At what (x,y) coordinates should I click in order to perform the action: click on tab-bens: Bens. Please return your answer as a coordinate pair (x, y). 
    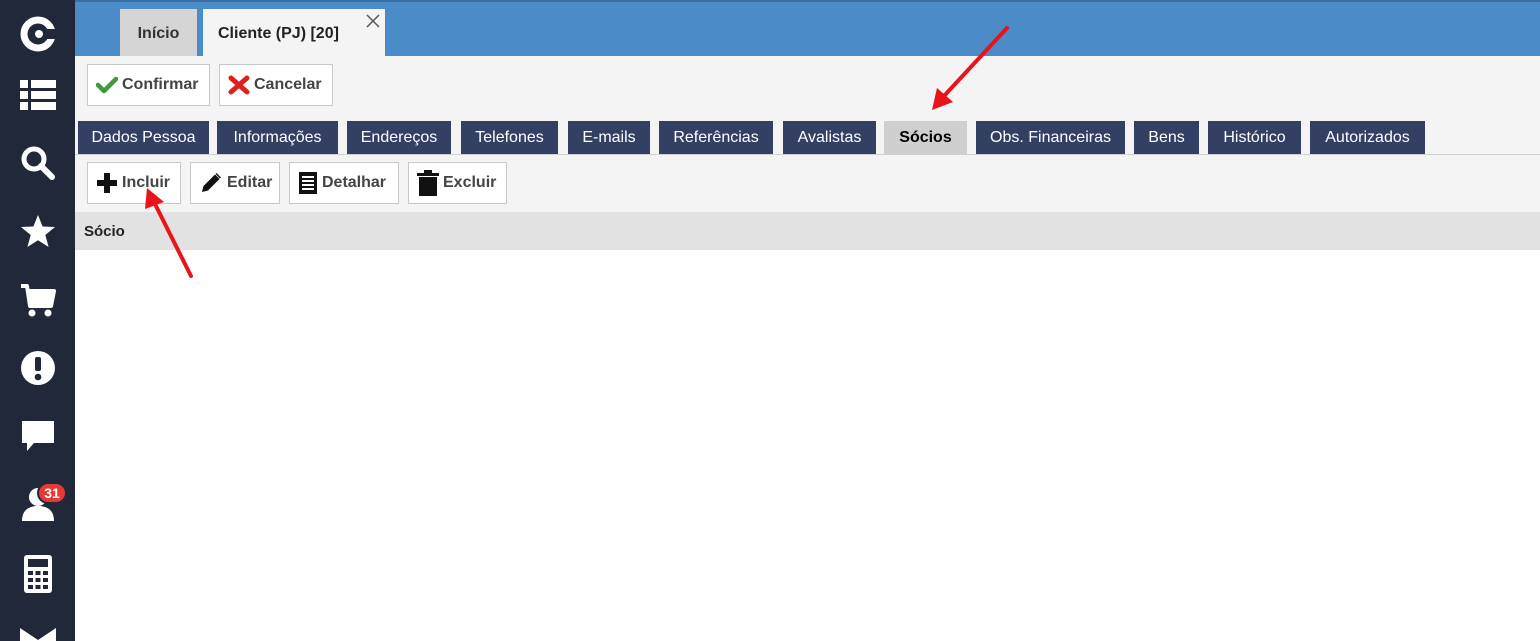
    Looking at the image, I should click on (1166, 137).